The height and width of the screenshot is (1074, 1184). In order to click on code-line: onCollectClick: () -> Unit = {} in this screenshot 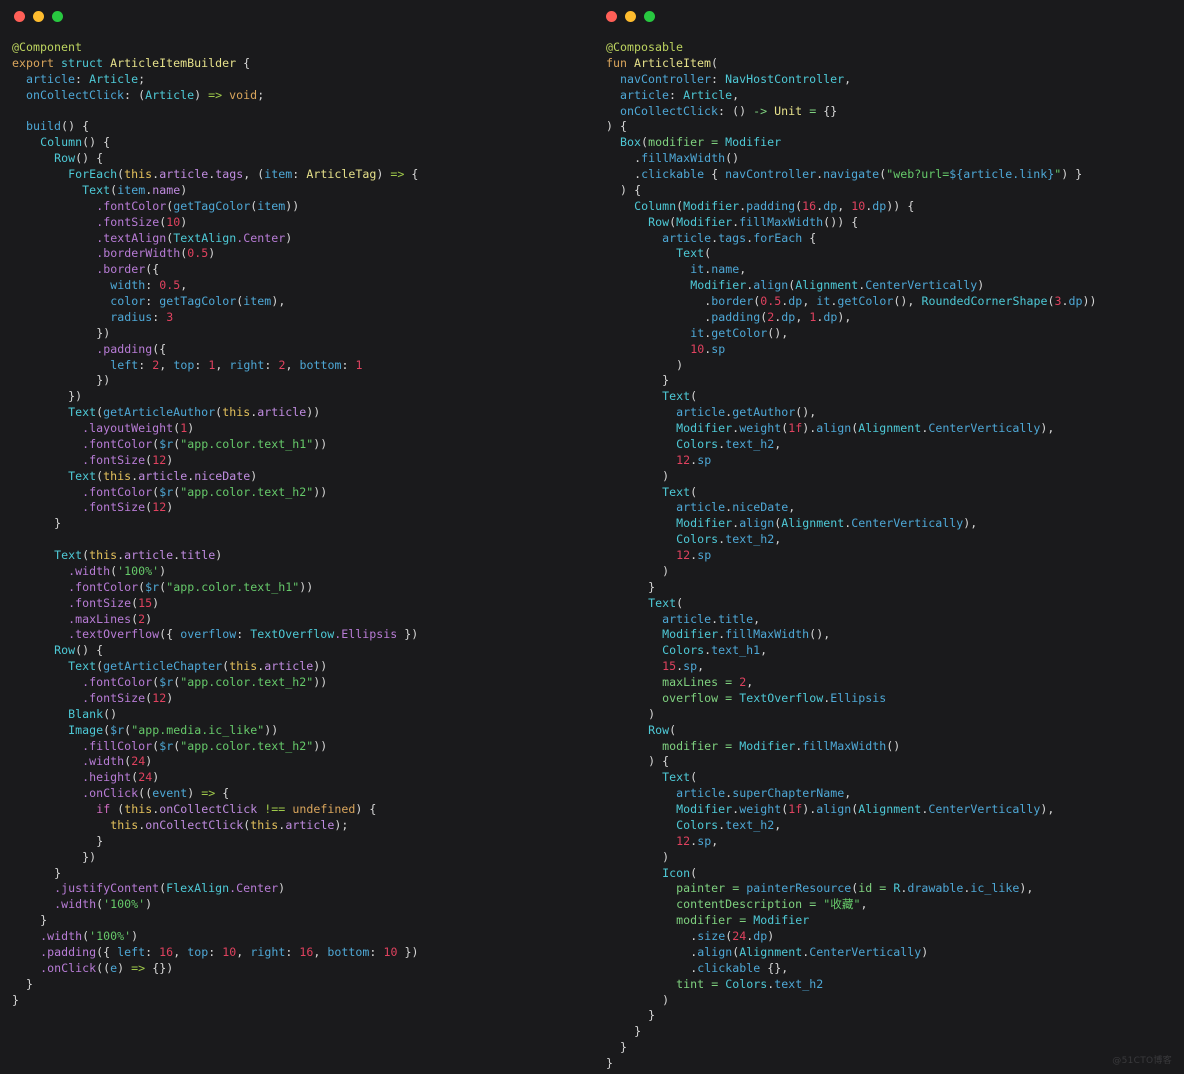, I will do `click(729, 110)`.